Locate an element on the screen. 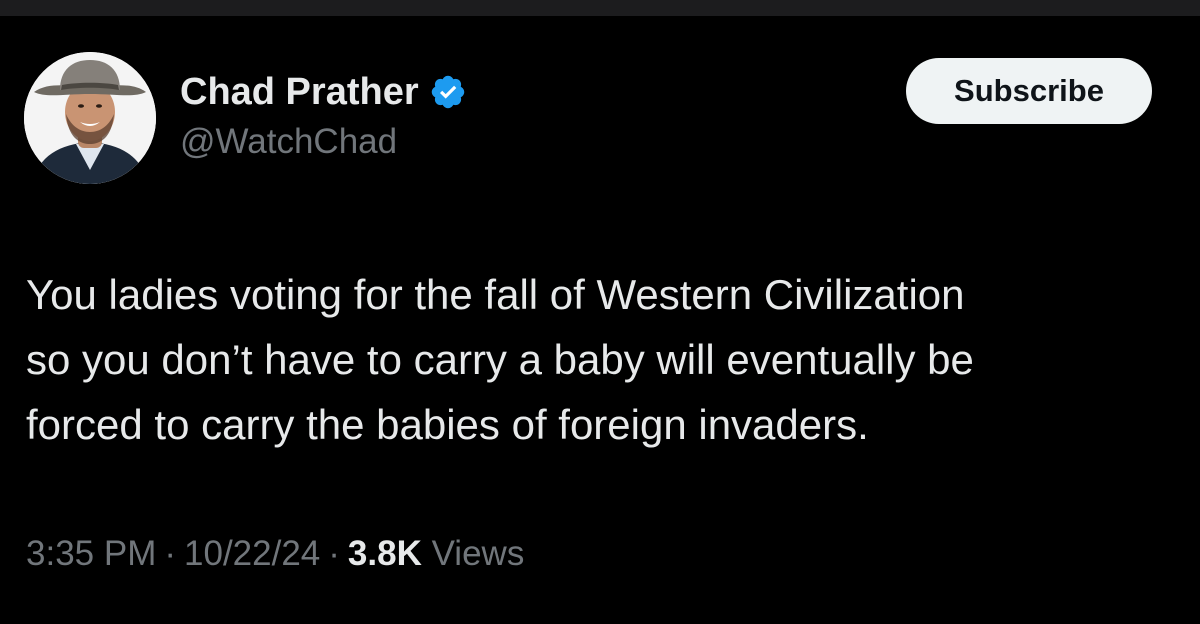  tweet-time: 3:35 PM is located at coordinates (91, 553).